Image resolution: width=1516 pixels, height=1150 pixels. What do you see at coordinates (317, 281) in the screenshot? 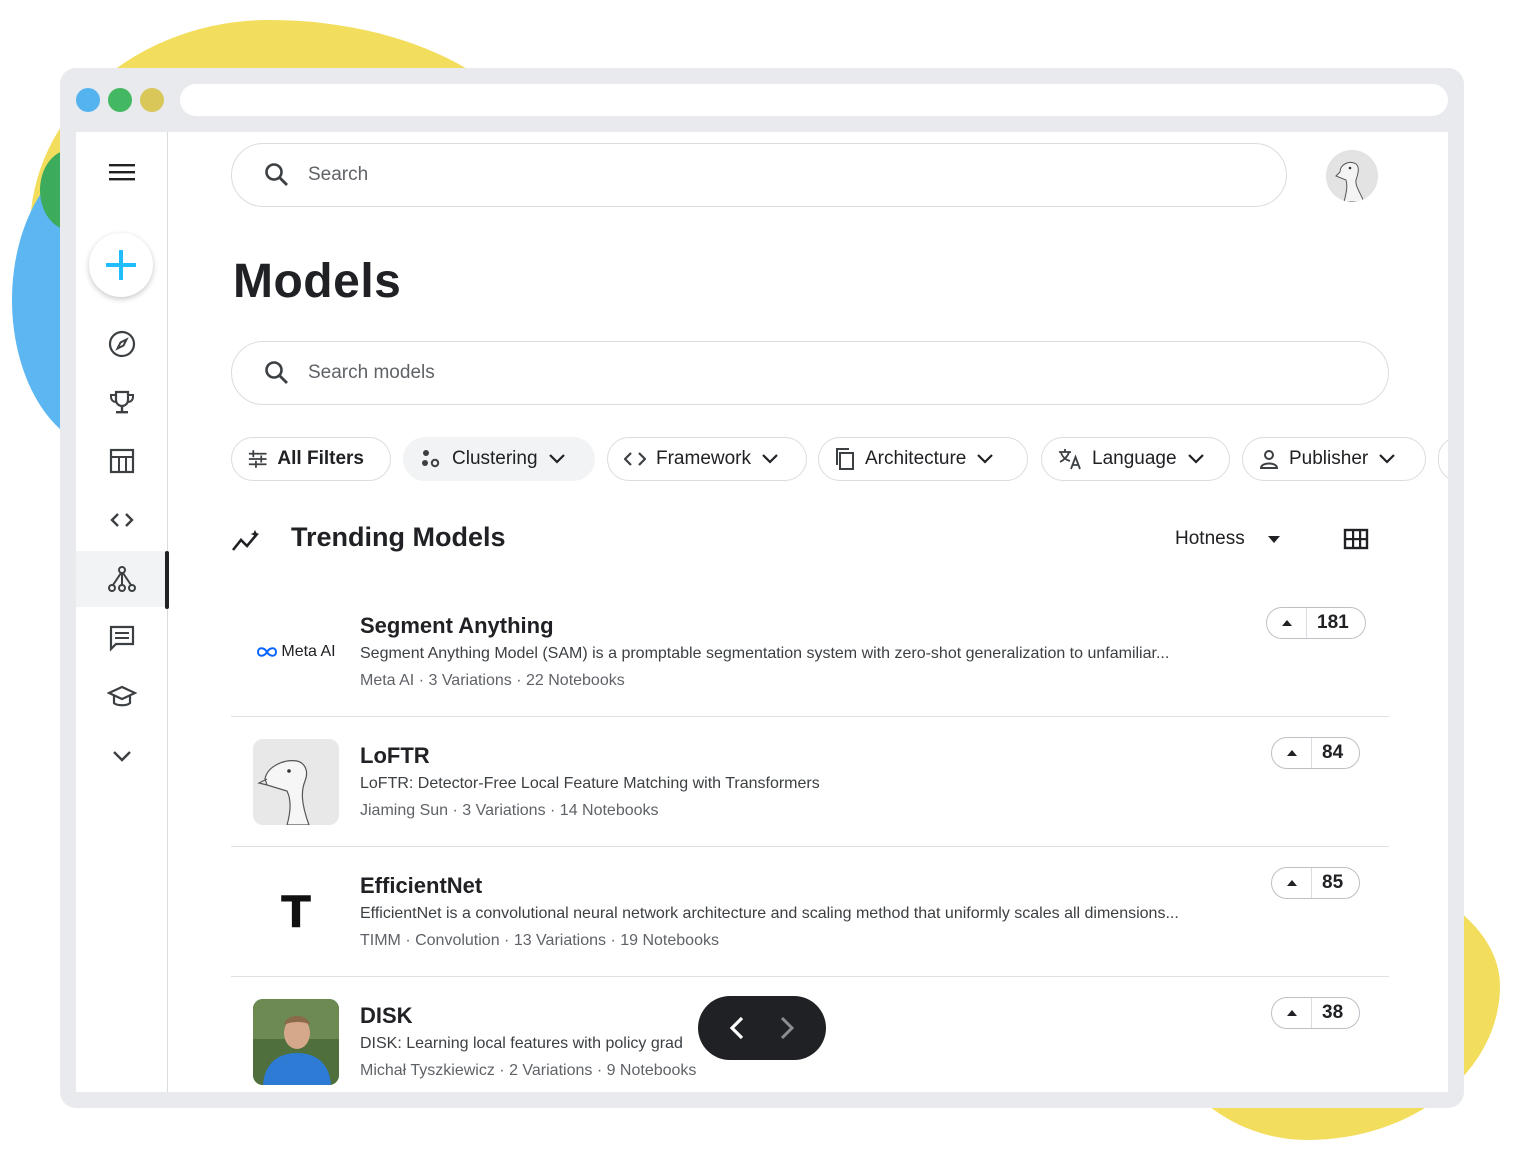
I see `page-title: Models` at bounding box center [317, 281].